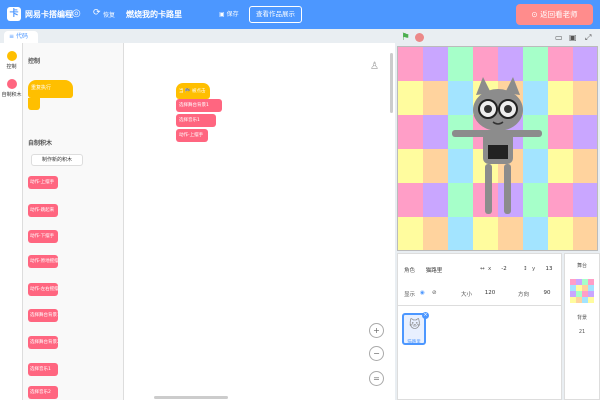 The height and width of the screenshot is (400, 600). Describe the element at coordinates (12, 36) in the screenshot. I see `code-tab-icon: ≡` at that location.